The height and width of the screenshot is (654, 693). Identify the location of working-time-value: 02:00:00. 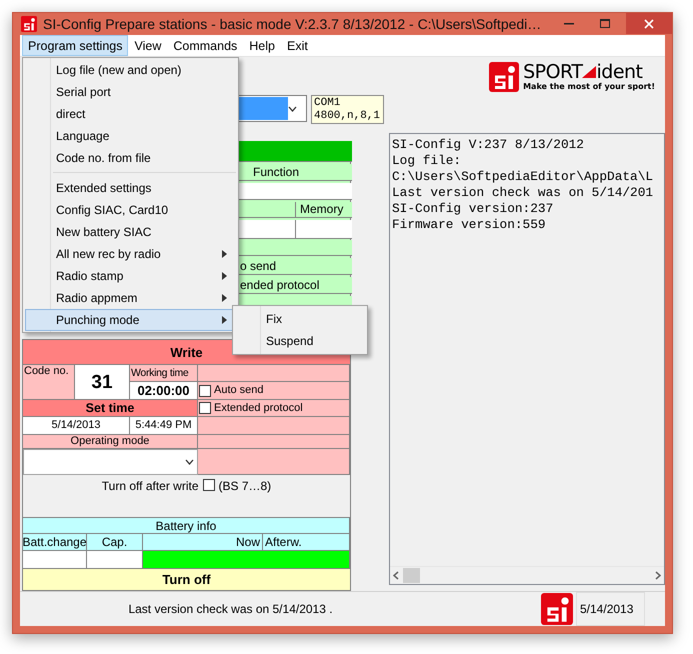
(164, 391).